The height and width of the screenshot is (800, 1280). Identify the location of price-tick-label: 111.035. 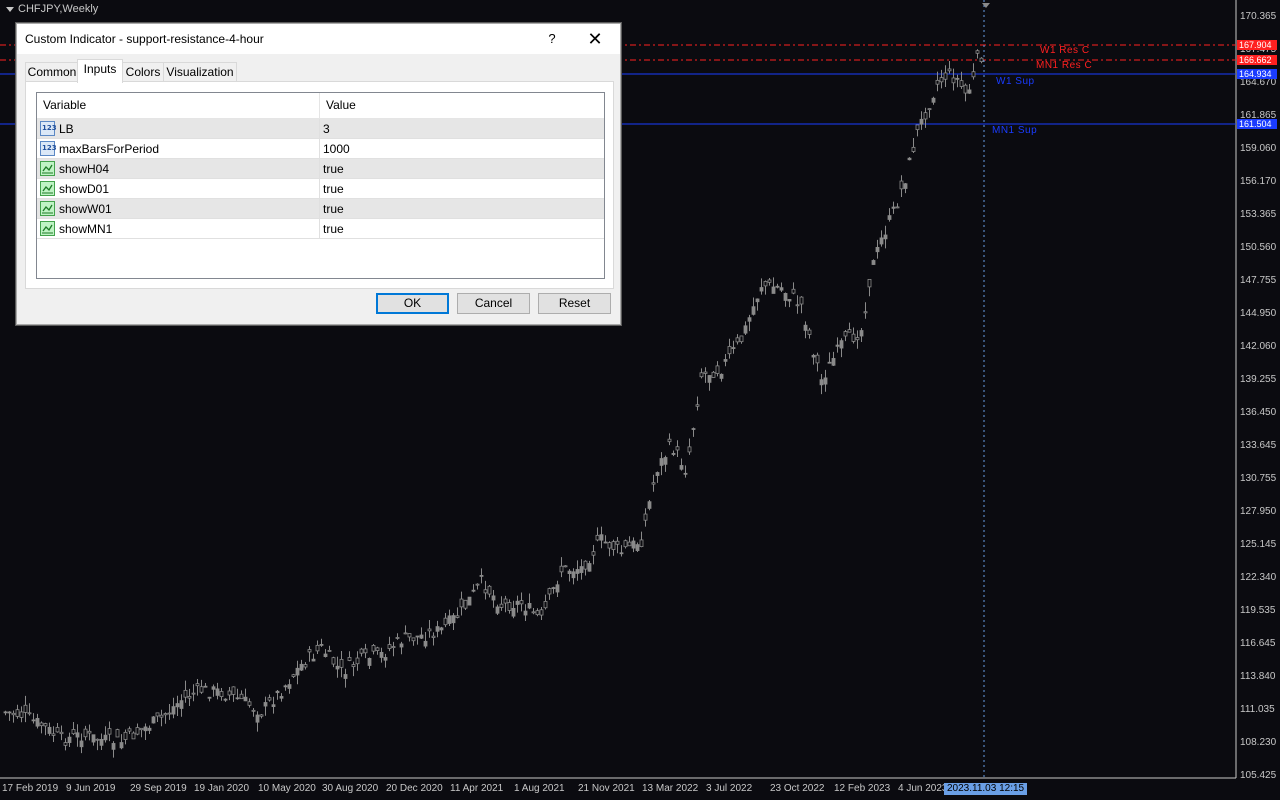
(1257, 709).